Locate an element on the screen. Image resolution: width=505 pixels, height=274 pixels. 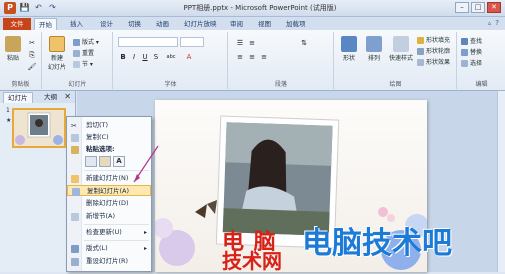
menu-item-reset-slide: 重设幻灯片(R) is located at coordinates (109, 261).